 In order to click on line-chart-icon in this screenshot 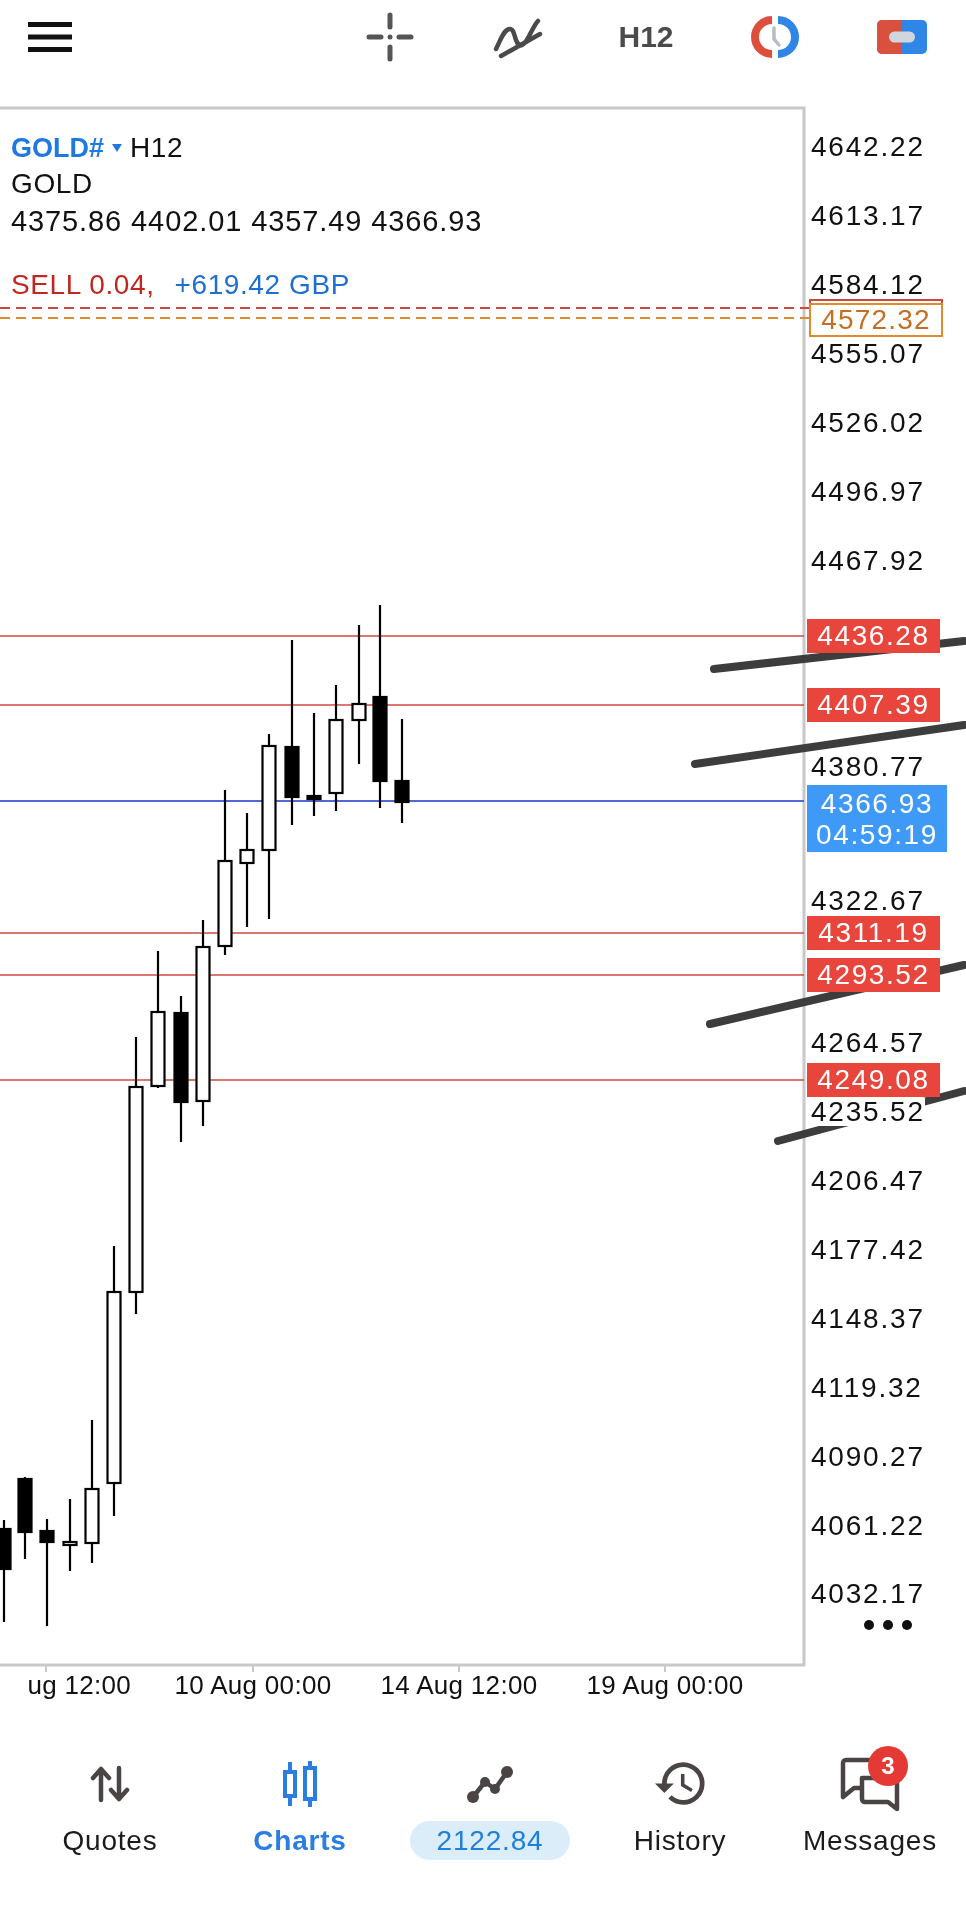, I will do `click(490, 1784)`.